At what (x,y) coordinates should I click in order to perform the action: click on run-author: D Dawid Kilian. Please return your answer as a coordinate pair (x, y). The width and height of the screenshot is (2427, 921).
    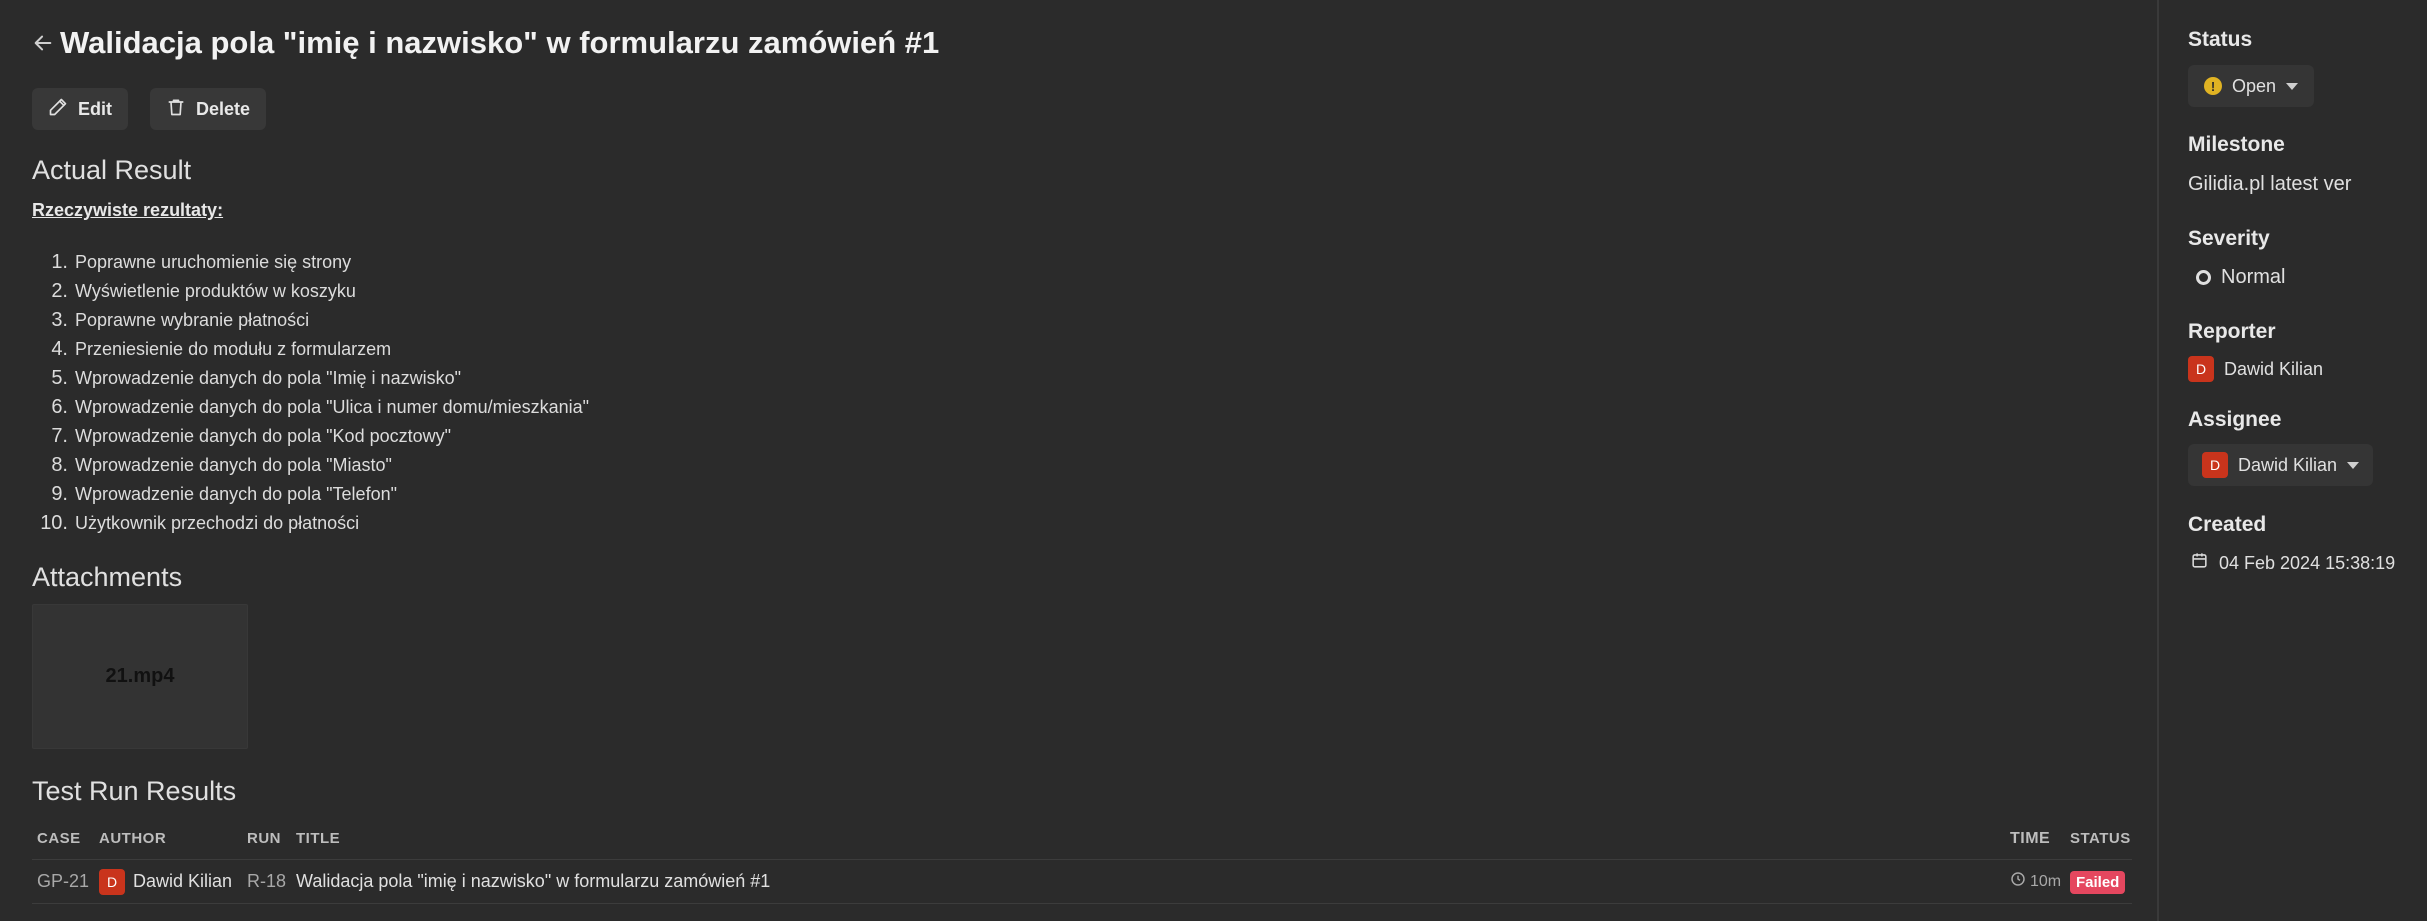
    Looking at the image, I should click on (173, 881).